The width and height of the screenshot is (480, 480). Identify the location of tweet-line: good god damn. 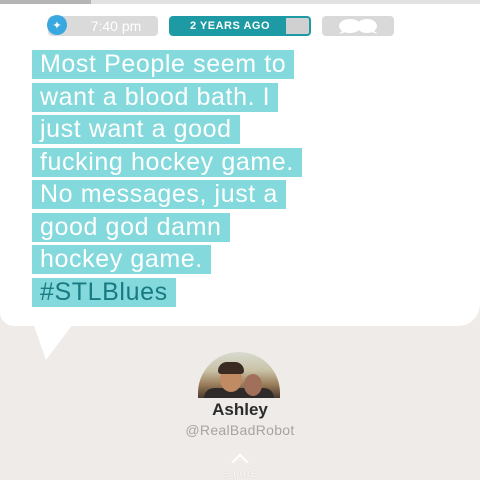
(242, 229).